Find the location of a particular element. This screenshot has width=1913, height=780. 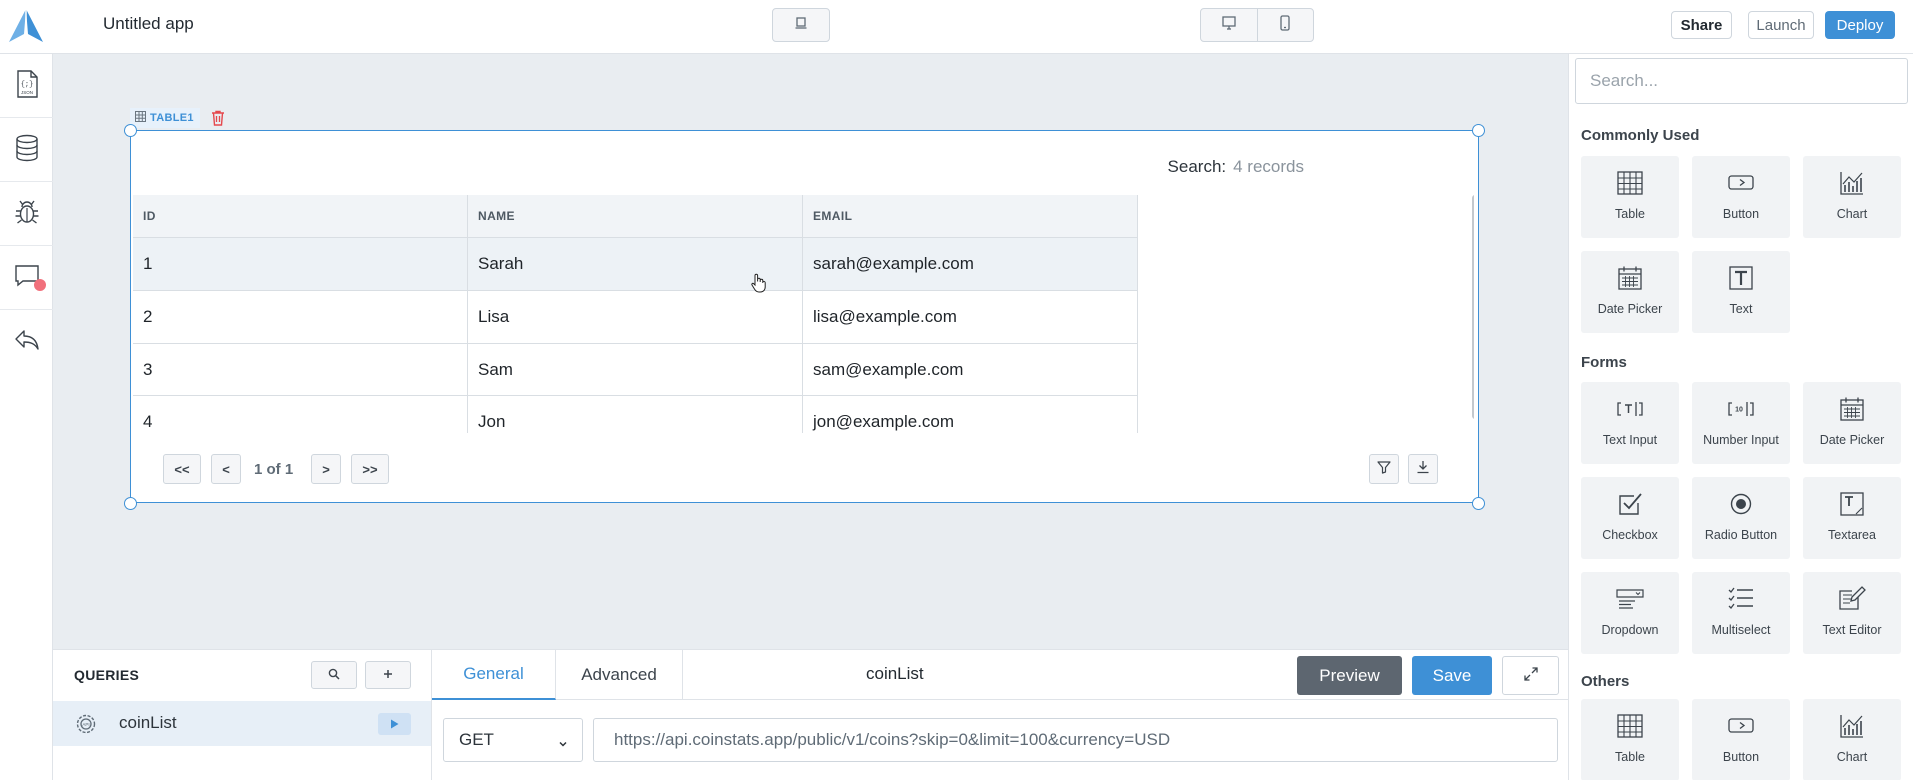

table-cell: Jon is located at coordinates (635, 414).